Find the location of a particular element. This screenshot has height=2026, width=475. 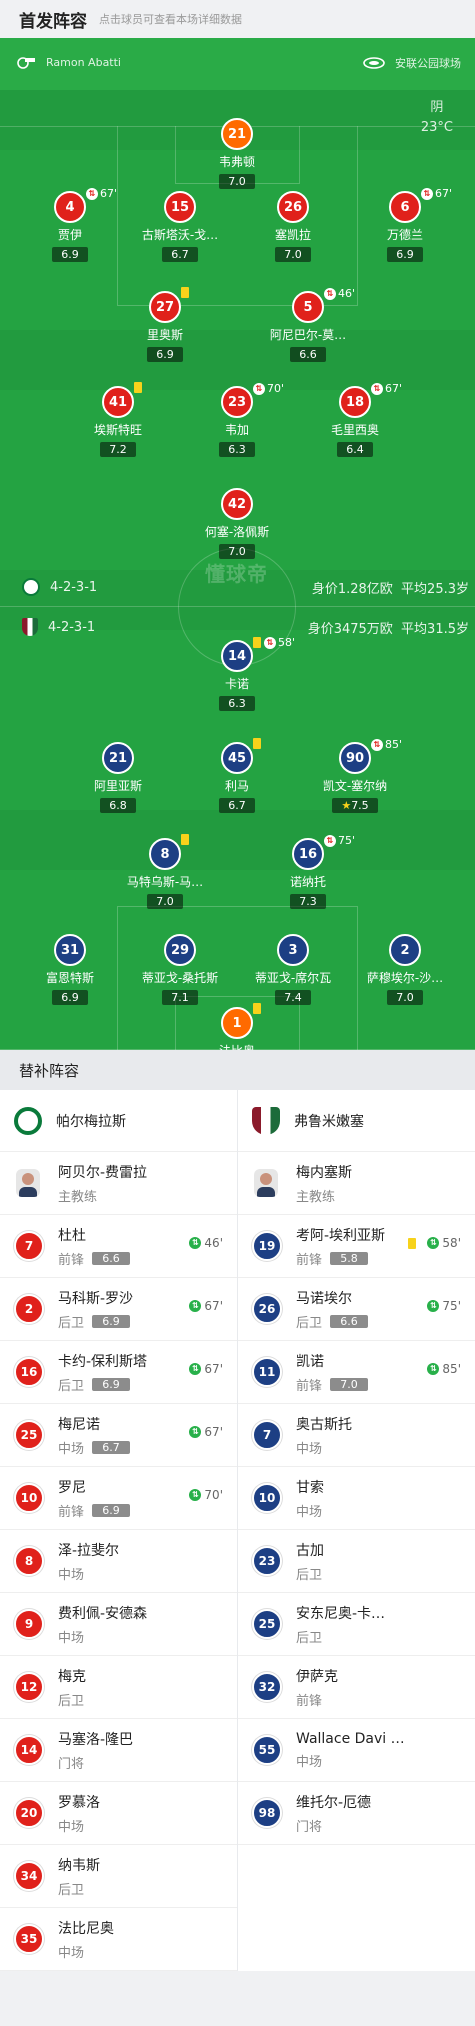

substitute-row: 19 考阿-埃利亚斯 前锋 5.8 ⇅ 58' is located at coordinates (356, 1246).